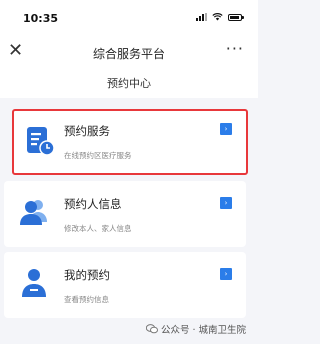 This screenshot has height=344, width=320. I want to click on card-subtitle: 在线预约区医疗服务, so click(98, 155).